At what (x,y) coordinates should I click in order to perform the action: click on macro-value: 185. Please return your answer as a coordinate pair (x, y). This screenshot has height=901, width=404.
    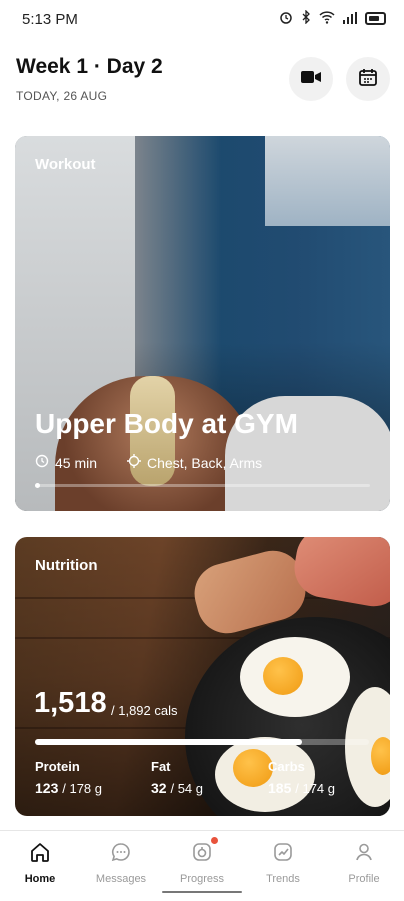
    Looking at the image, I should click on (280, 788).